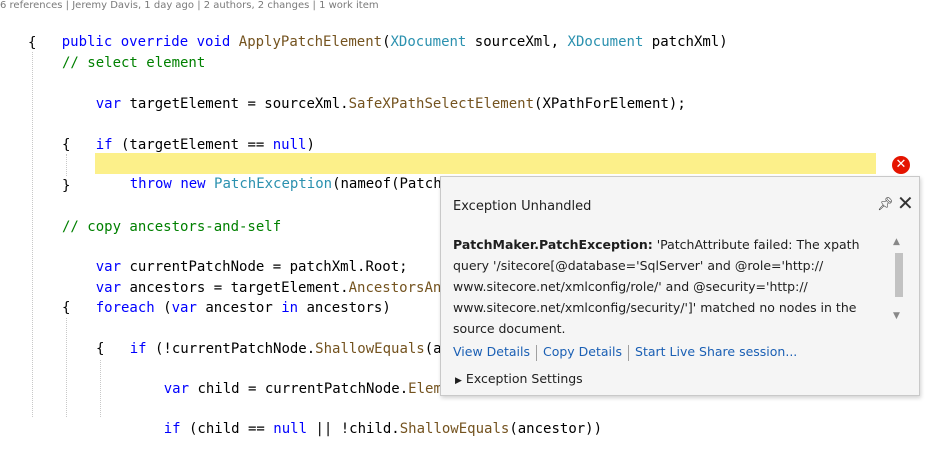  What do you see at coordinates (896, 242) in the screenshot?
I see `scroll-up-arrow-icon: ▲` at bounding box center [896, 242].